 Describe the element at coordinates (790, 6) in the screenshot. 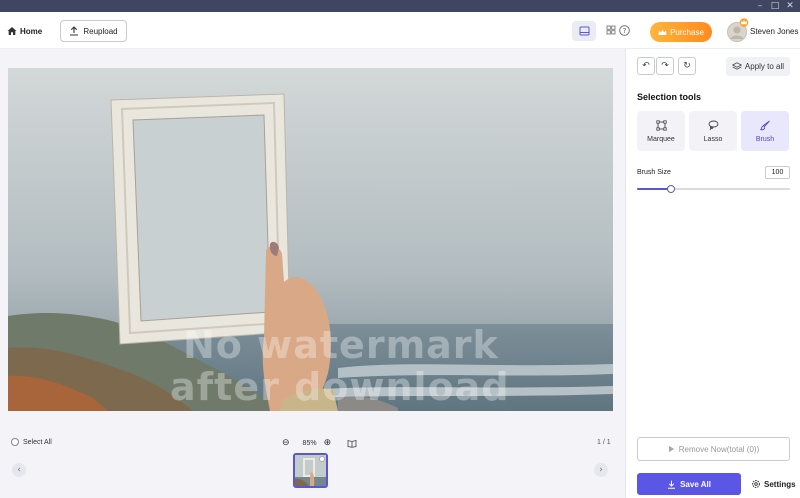

I see `close-button: ✕` at that location.